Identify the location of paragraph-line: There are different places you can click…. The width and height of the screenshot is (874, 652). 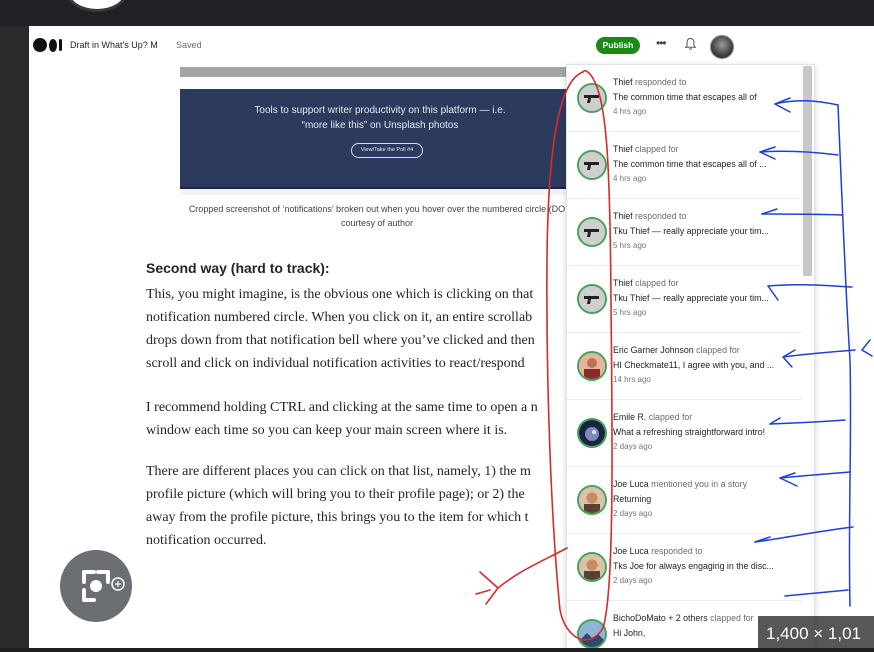
(338, 471).